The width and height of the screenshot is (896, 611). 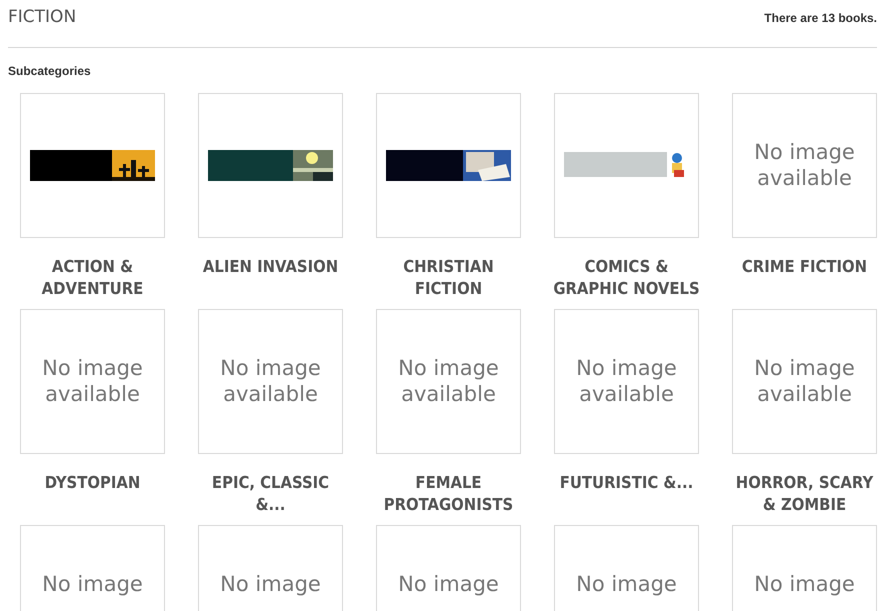 What do you see at coordinates (627, 278) in the screenshot?
I see `category-link: COMICS & GRAPHIC NOVELS` at bounding box center [627, 278].